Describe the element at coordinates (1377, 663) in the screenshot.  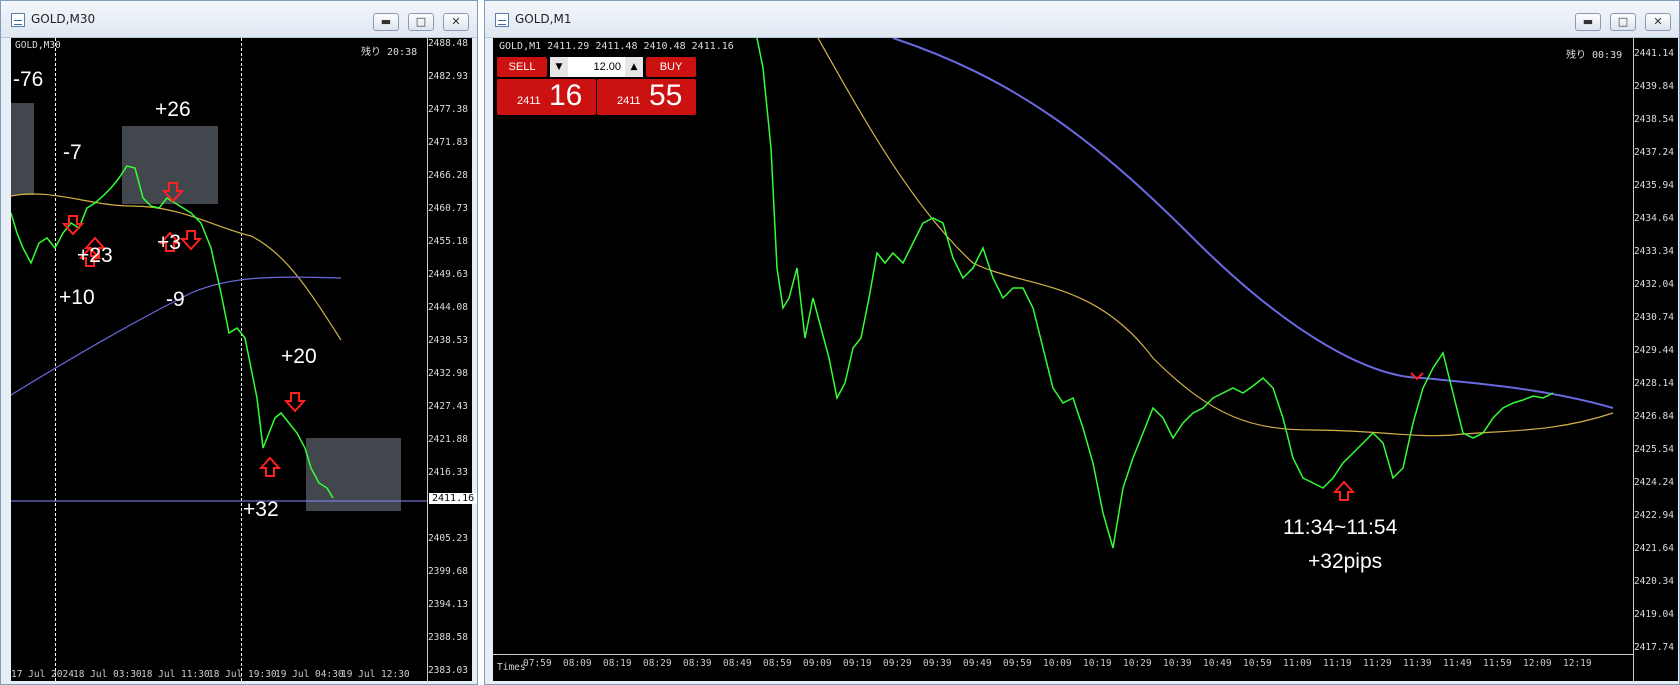
I see `time-tick: 11:29` at that location.